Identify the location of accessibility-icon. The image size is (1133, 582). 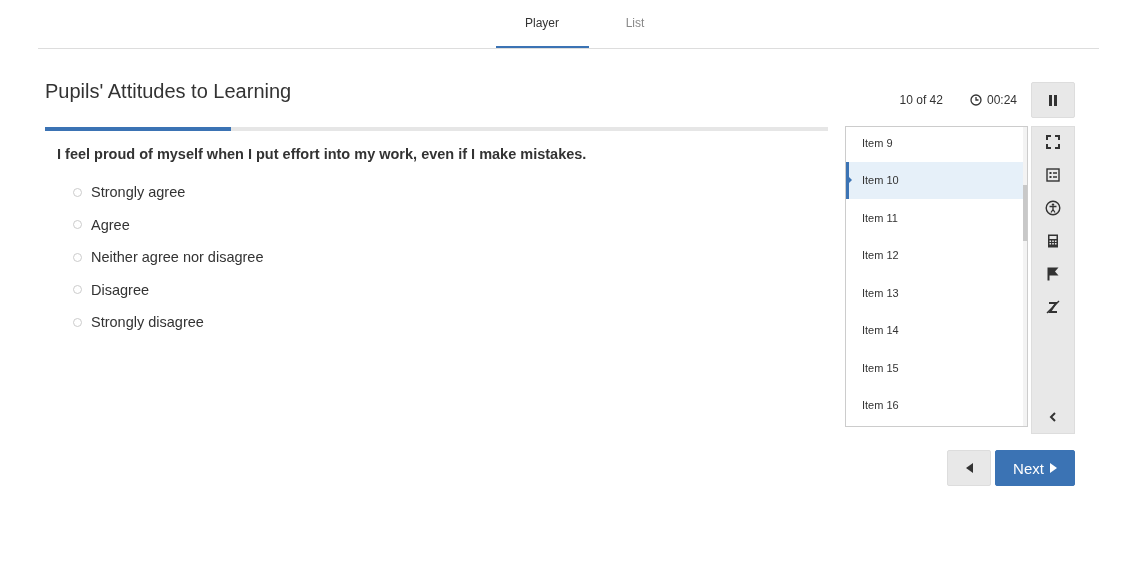
(1052, 208).